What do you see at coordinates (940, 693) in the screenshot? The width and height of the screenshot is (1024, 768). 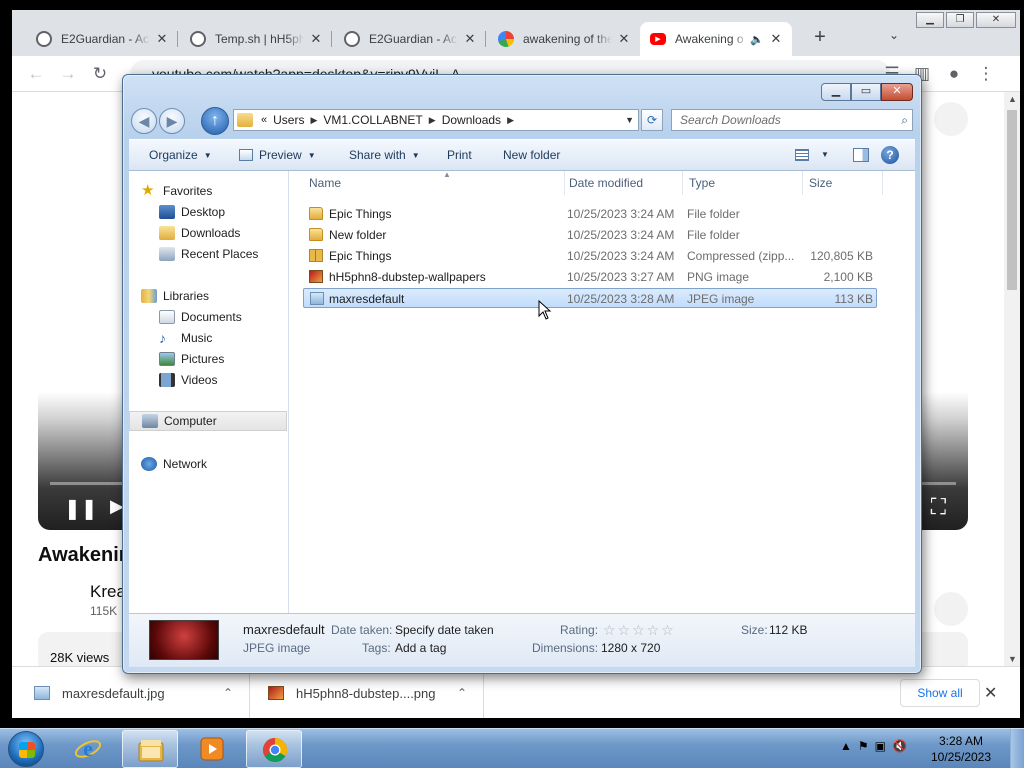 I see `show-all-button: Show all` at bounding box center [940, 693].